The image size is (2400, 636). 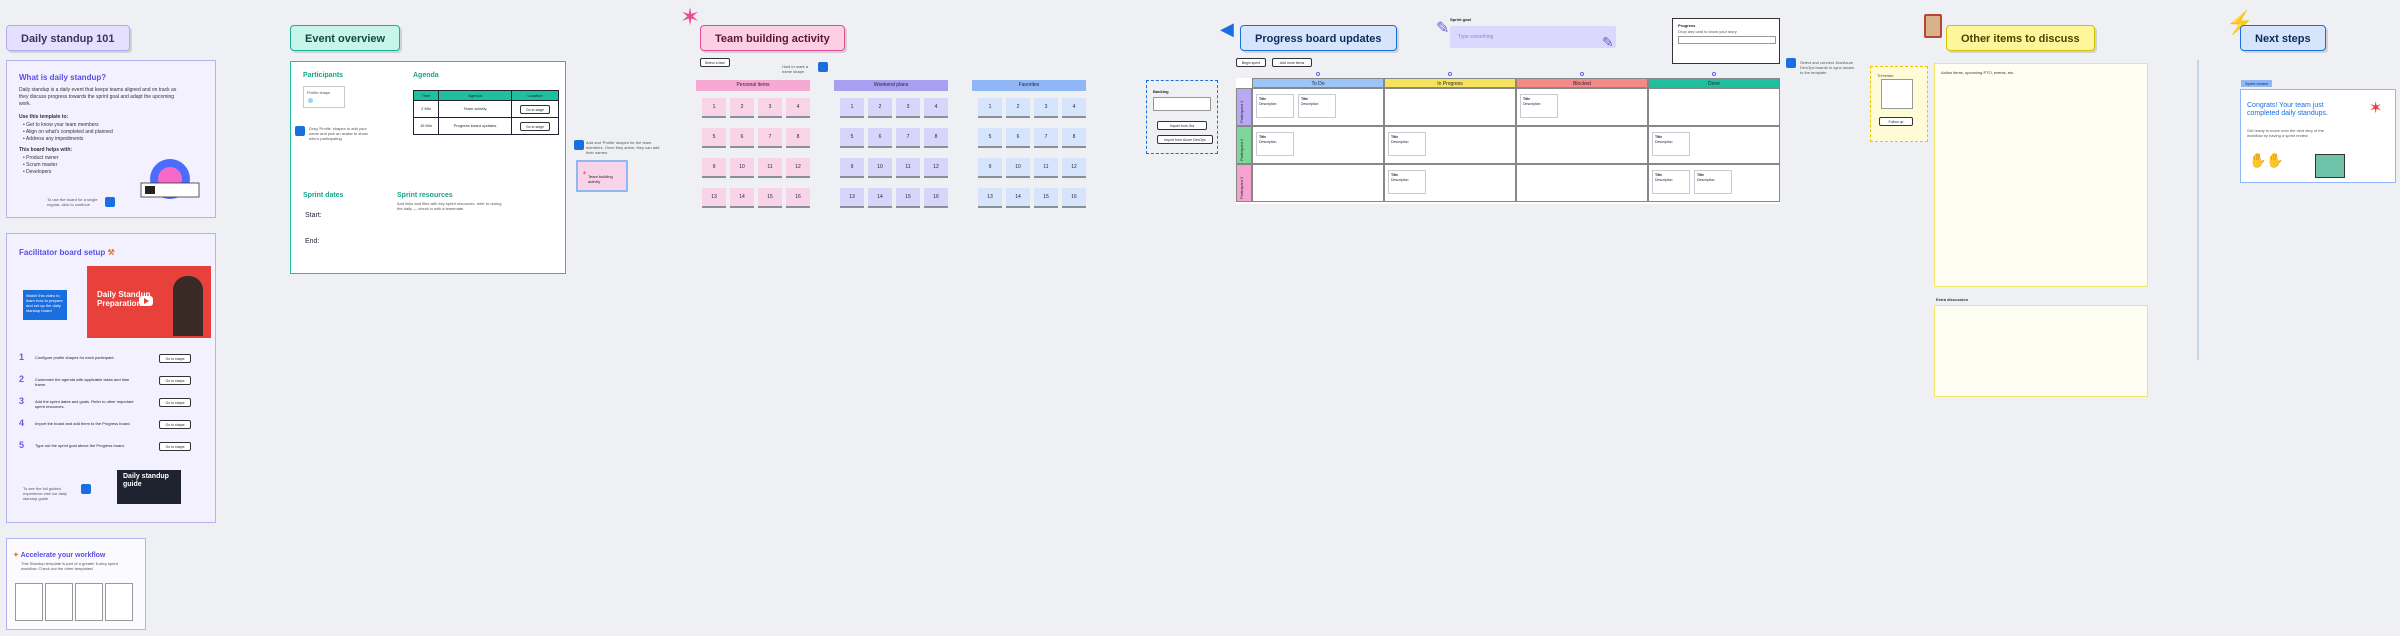 What do you see at coordinates (602, 176) in the screenshot?
I see `team-activity-sticky: Team building activity ✶` at bounding box center [602, 176].